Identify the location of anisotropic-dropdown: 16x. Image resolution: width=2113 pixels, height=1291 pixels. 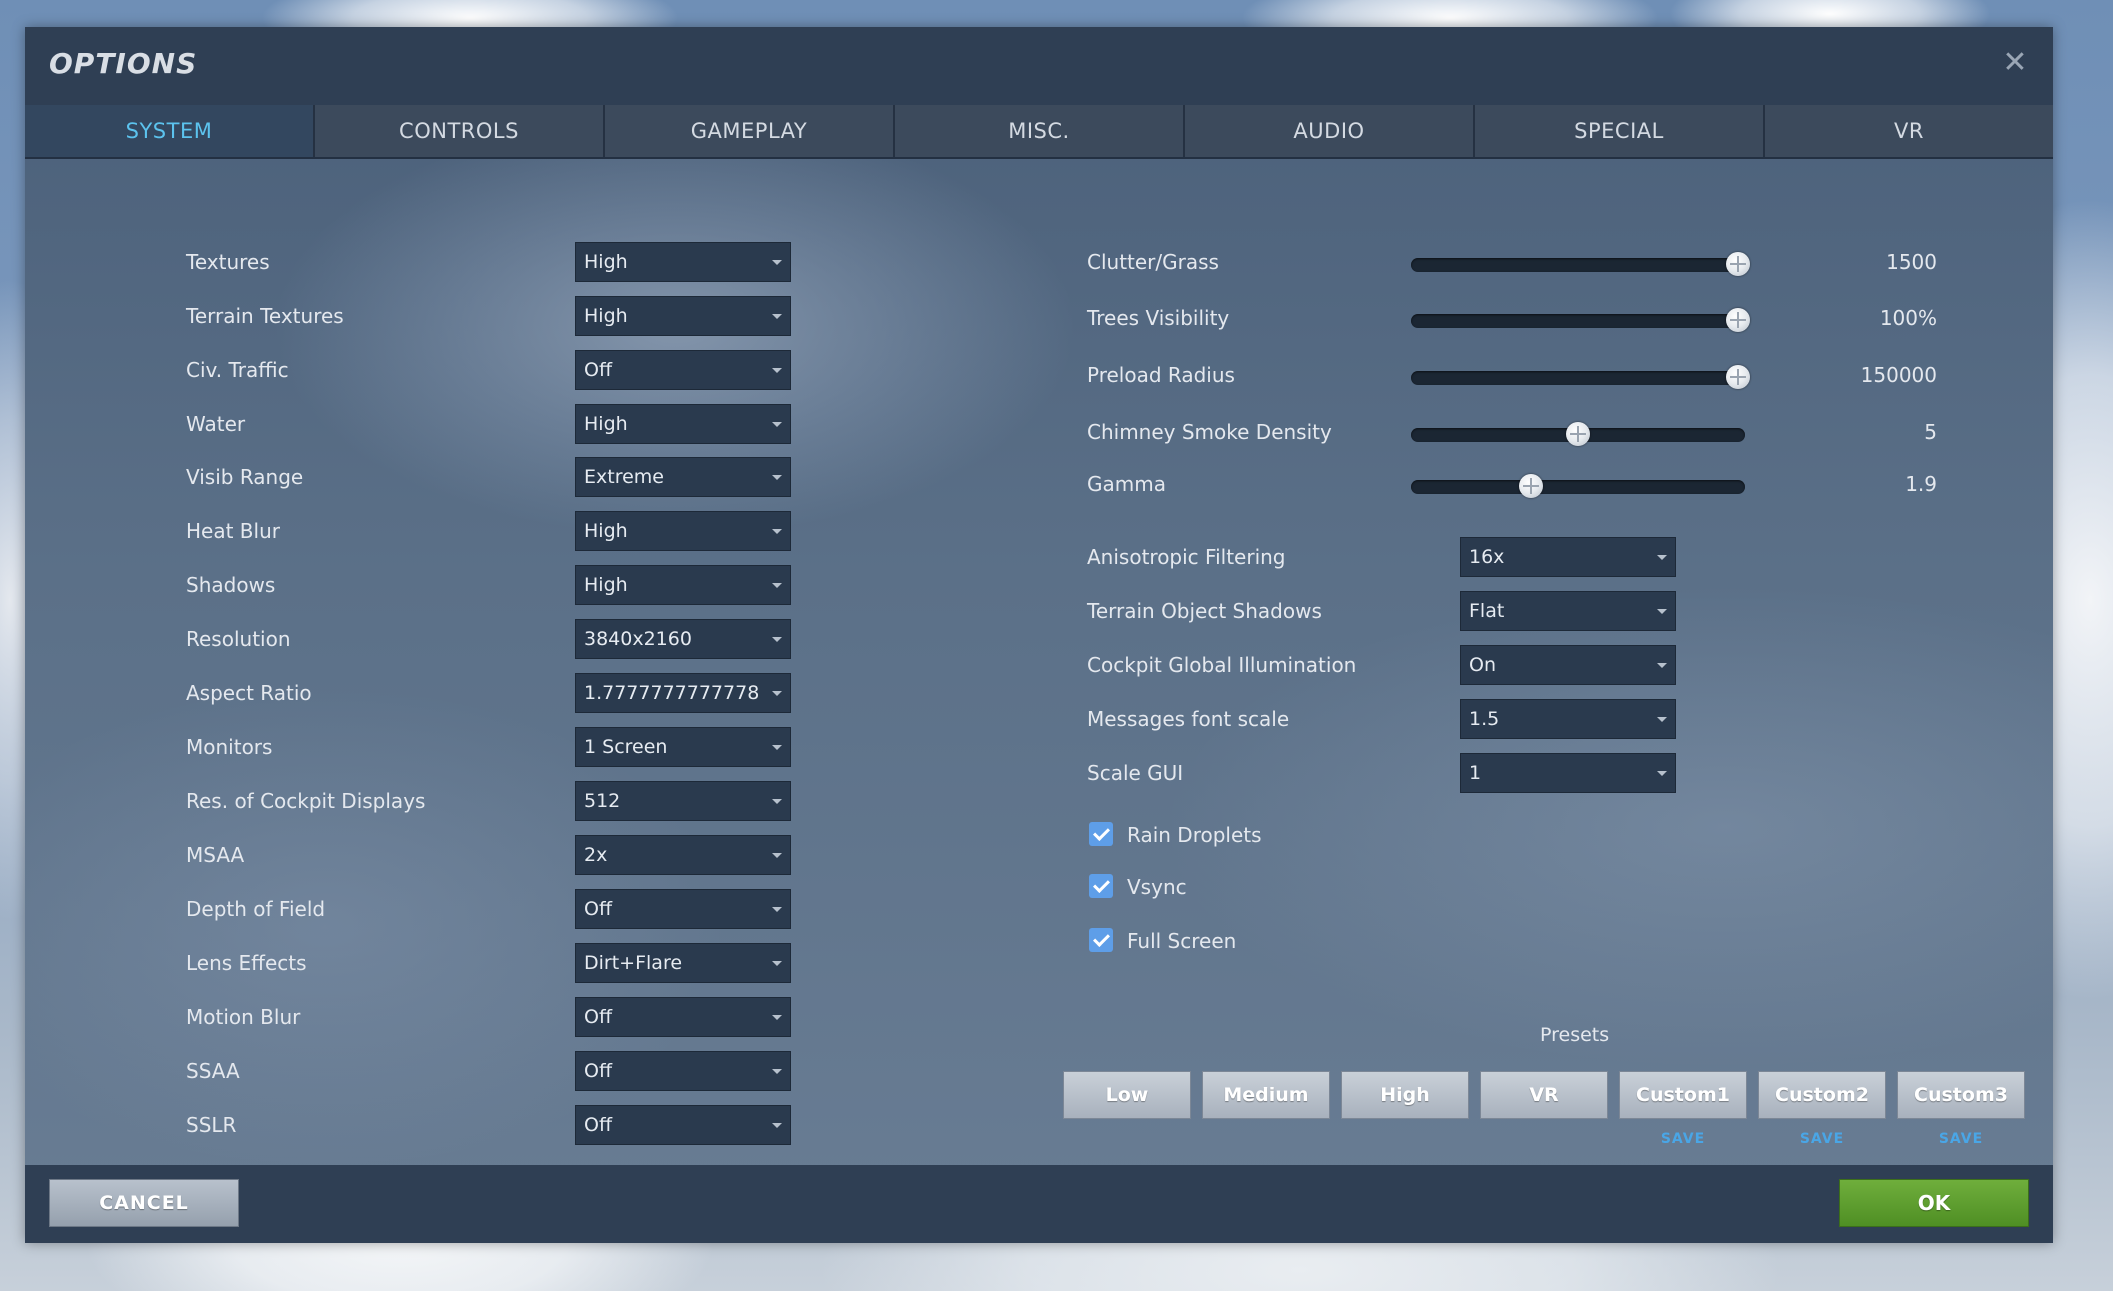
(1568, 557).